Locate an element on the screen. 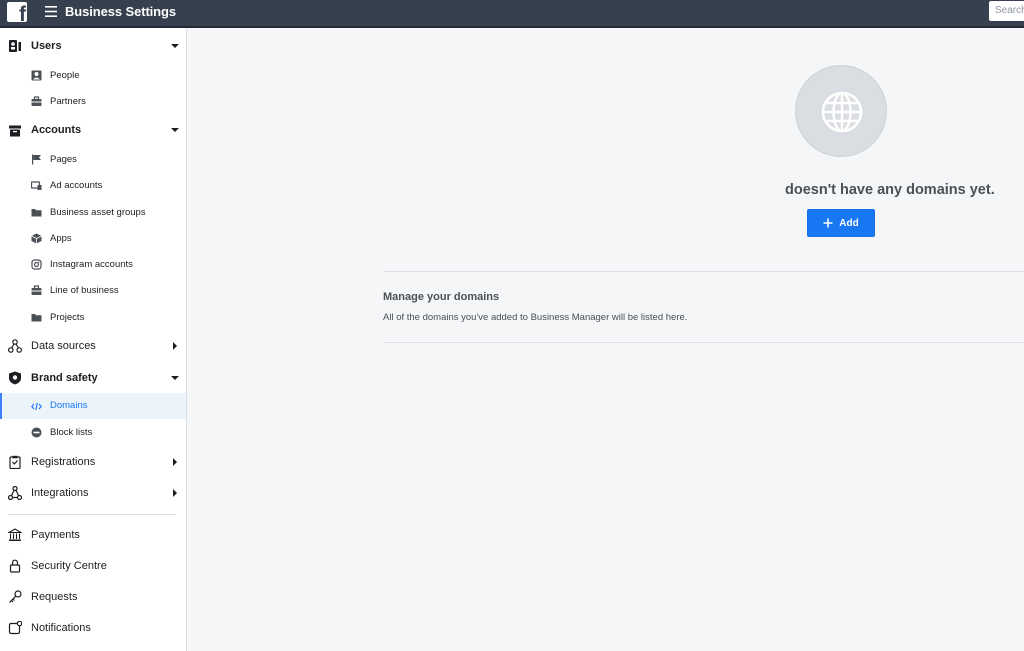 The image size is (1024, 651). plus-icon is located at coordinates (828, 223).